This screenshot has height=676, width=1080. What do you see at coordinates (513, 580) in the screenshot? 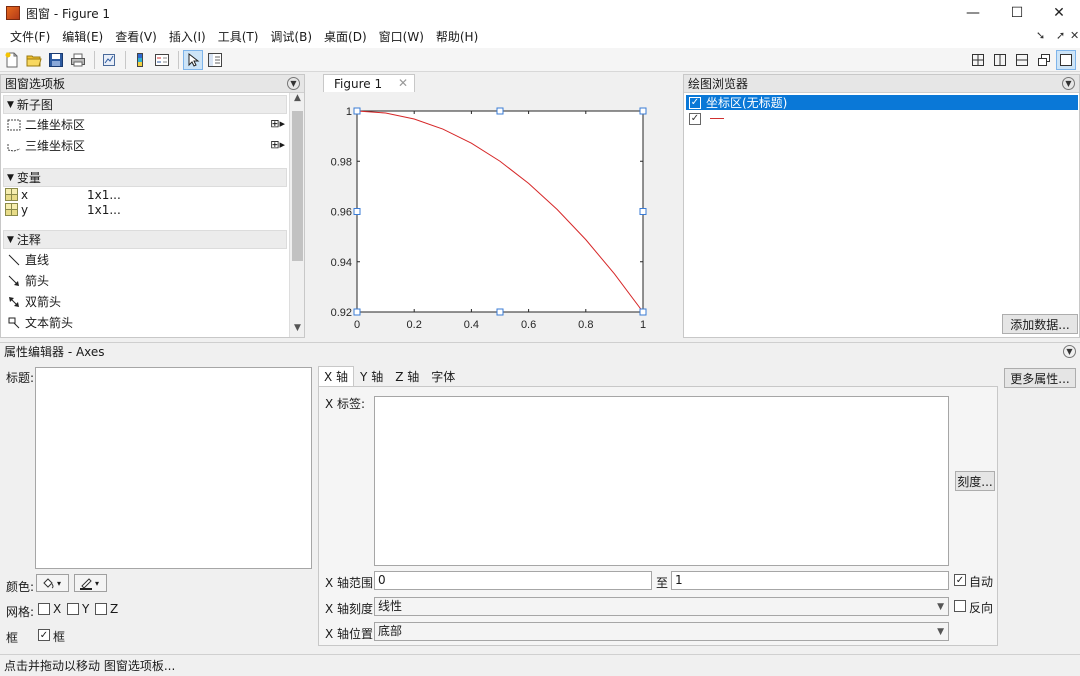
I see `x-min-input: 0` at bounding box center [513, 580].